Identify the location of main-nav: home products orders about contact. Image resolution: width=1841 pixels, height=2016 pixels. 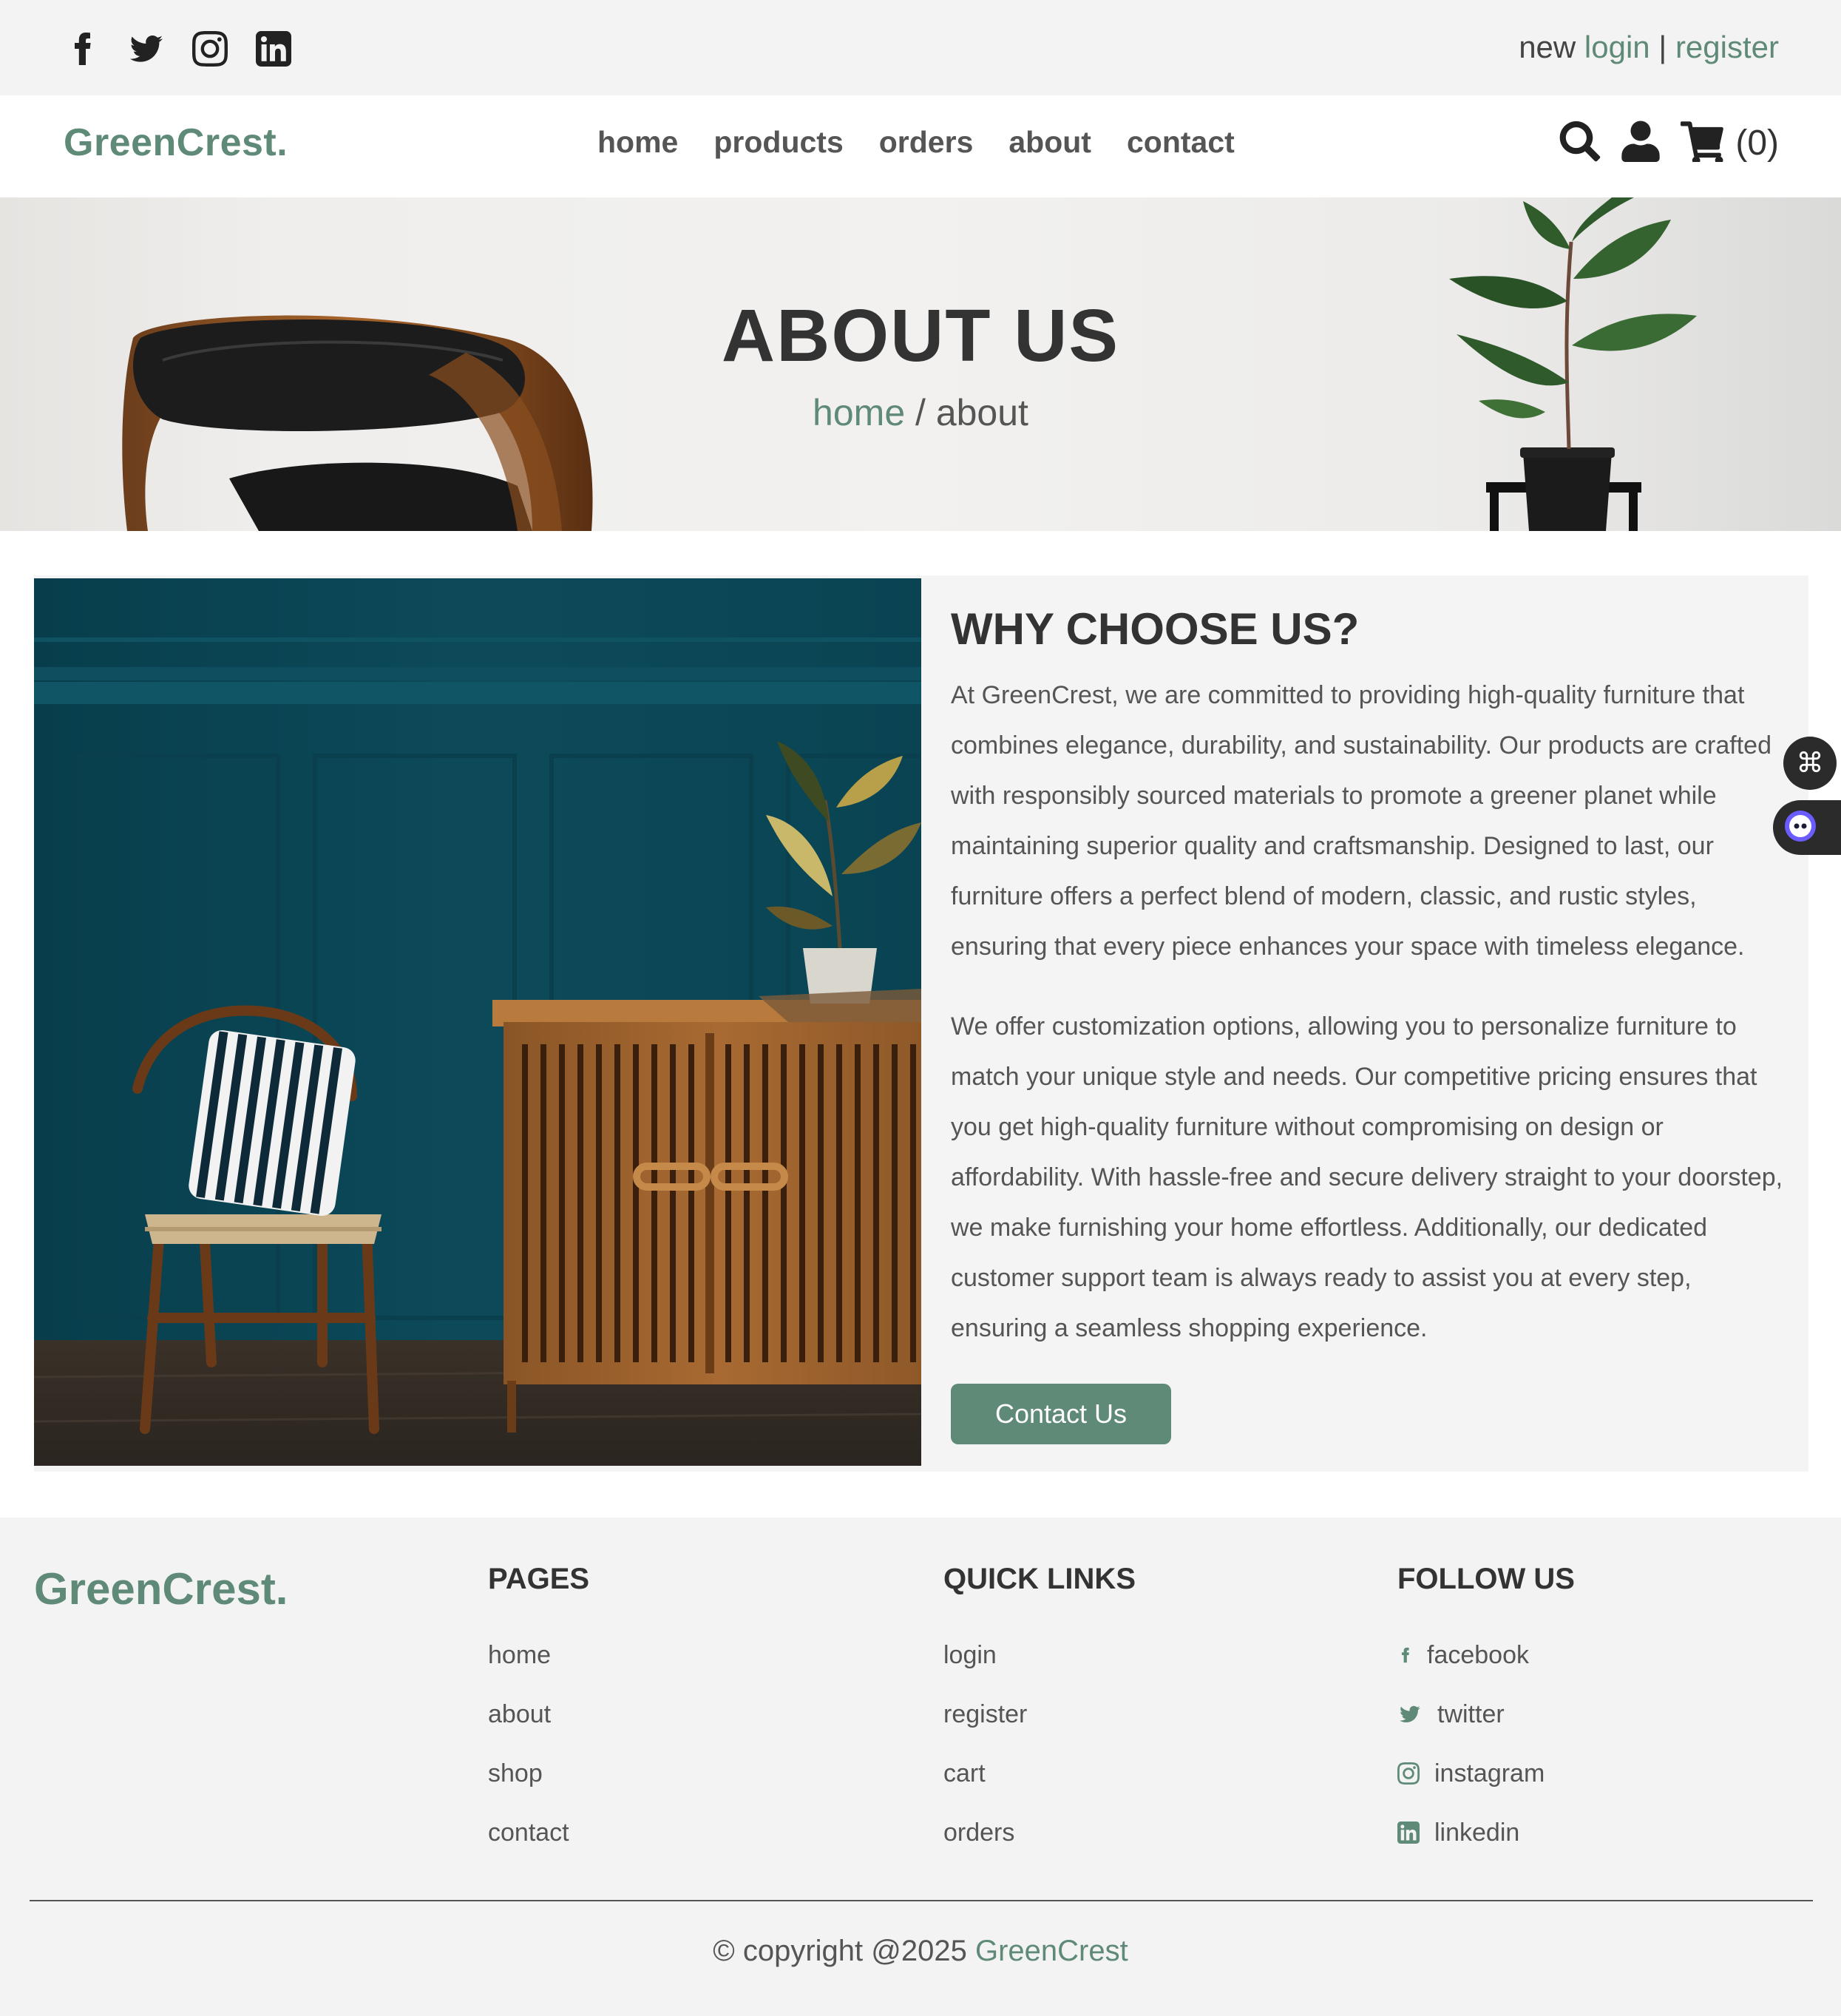
(916, 143).